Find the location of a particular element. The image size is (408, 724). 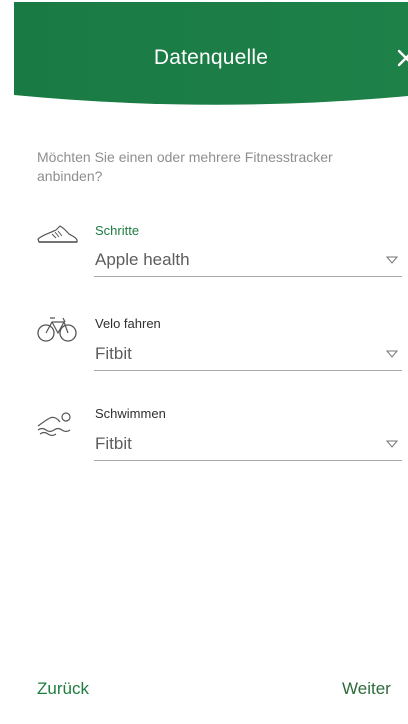

page-title: Datenquelle is located at coordinates (211, 57).